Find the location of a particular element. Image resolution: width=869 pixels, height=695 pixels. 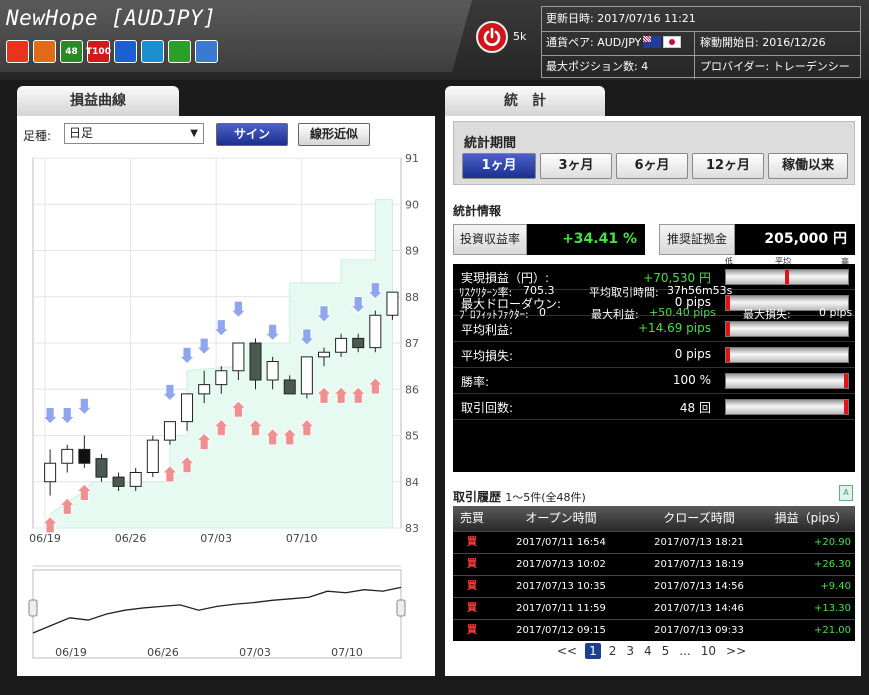

cell-pnl: +21.00 is located at coordinates (832, 630).